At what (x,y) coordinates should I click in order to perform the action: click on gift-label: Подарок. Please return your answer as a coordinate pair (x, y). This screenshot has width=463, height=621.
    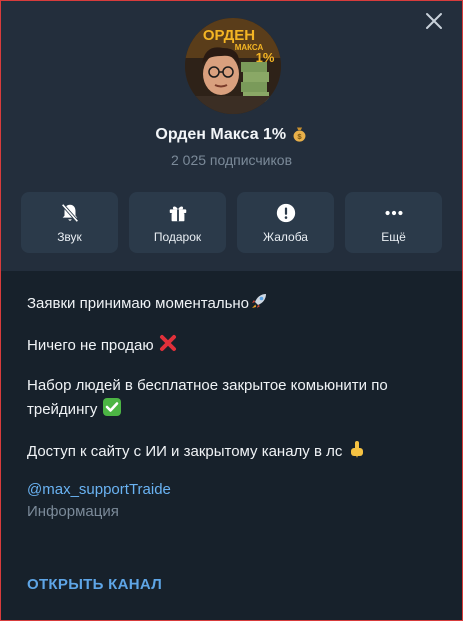
    Looking at the image, I should click on (177, 236).